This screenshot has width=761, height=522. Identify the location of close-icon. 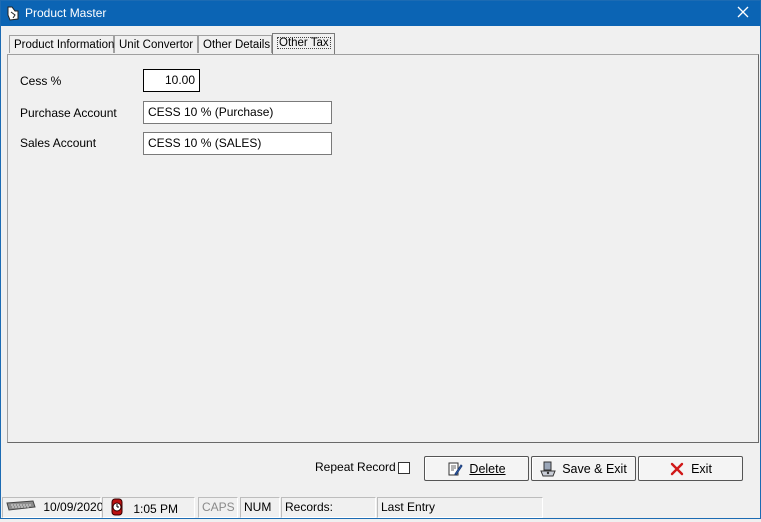
(743, 13).